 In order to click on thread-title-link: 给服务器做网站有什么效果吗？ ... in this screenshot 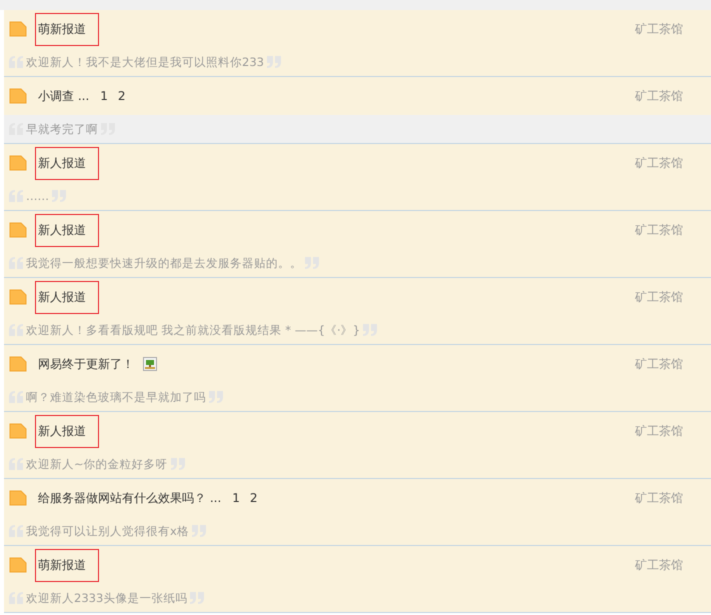, I will do `click(128, 498)`.